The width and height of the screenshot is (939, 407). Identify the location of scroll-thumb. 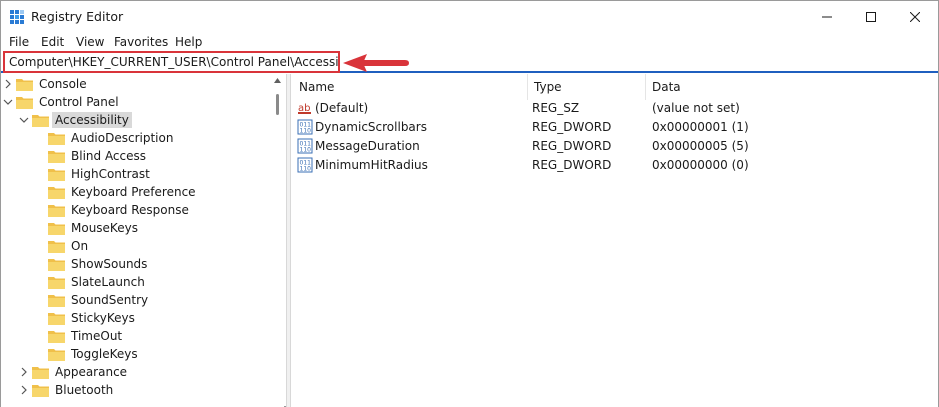
(277, 104).